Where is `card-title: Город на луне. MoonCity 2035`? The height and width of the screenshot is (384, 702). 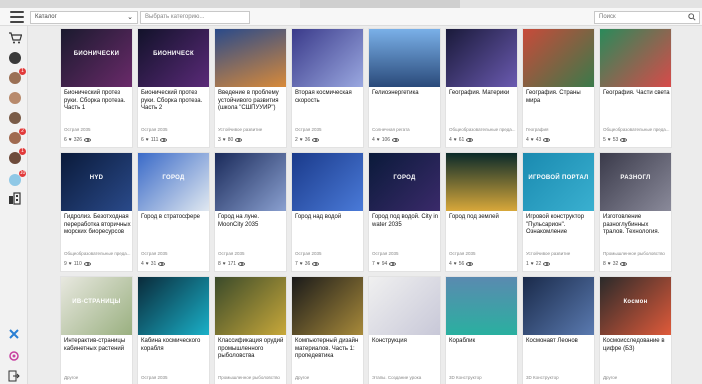
card-title: Город на луне. MoonCity 2035 is located at coordinates (252, 221).